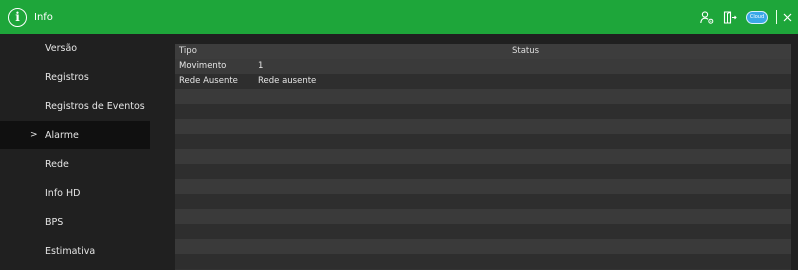 The width and height of the screenshot is (798, 270). I want to click on sidebar-item-versao: Versão, so click(75, 48).